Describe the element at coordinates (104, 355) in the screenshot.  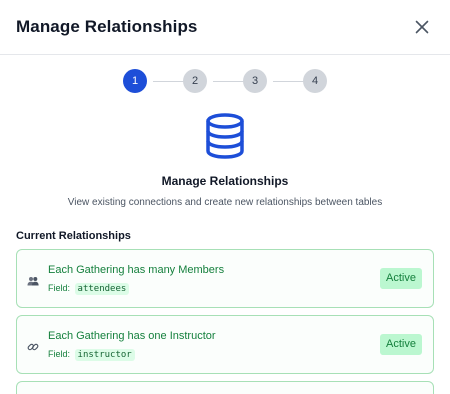
I see `field-name: instructor` at that location.